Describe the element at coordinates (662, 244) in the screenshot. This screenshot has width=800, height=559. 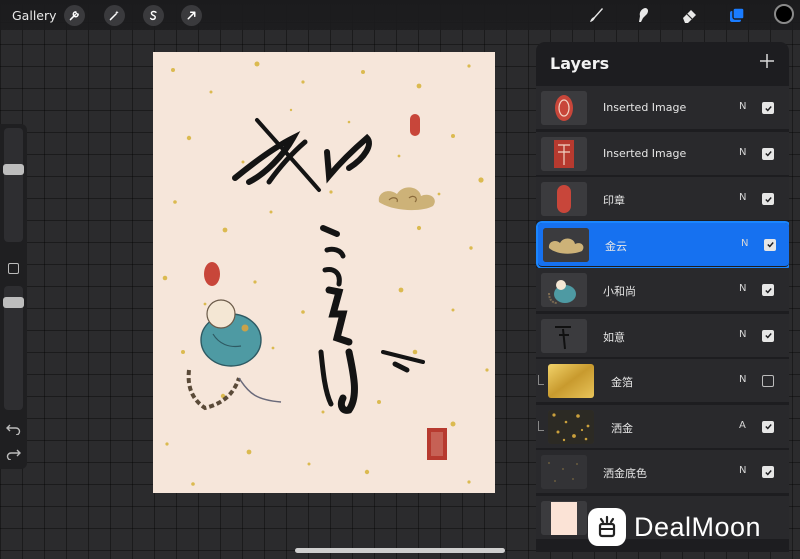
I see `layer-row: 金云 N` at that location.